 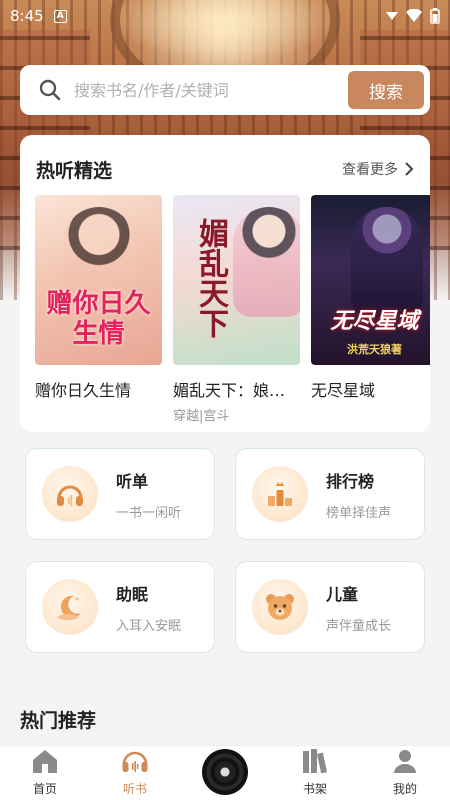 I want to click on vinyl-record-icon, so click(x=225, y=771).